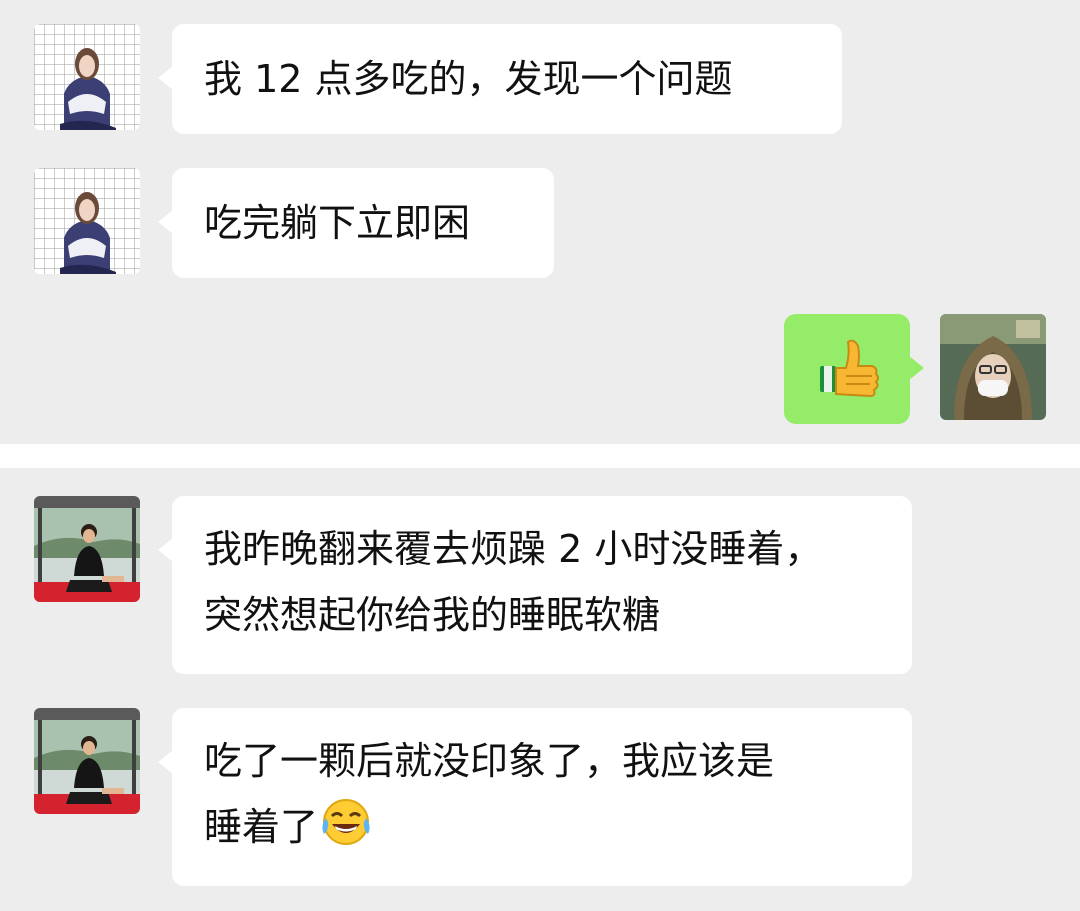 Image resolution: width=1080 pixels, height=911 pixels. I want to click on message-bubble: 我昨晚翻来覆去烦躁 2 小时没睡着， 突然想起你给我的睡眠软糖, so click(535, 585).